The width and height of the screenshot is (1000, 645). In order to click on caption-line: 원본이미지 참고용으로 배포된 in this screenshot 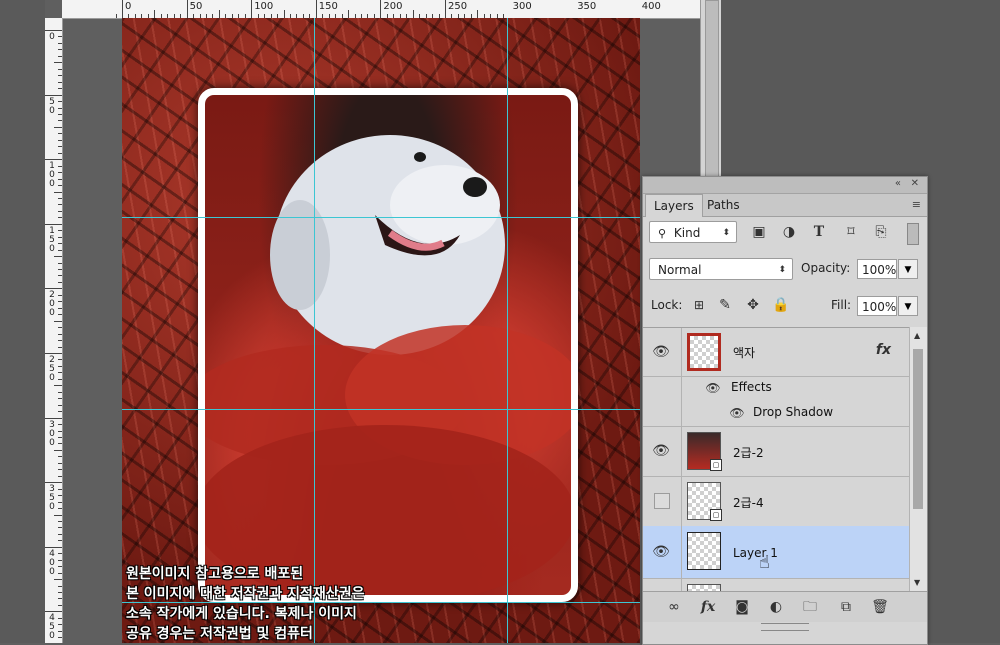, I will do `click(215, 574)`.